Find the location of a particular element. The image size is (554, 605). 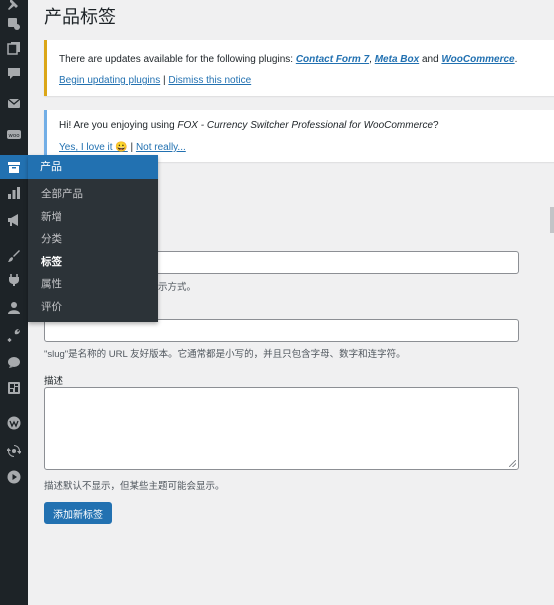

plugins-icon is located at coordinates (14, 280).